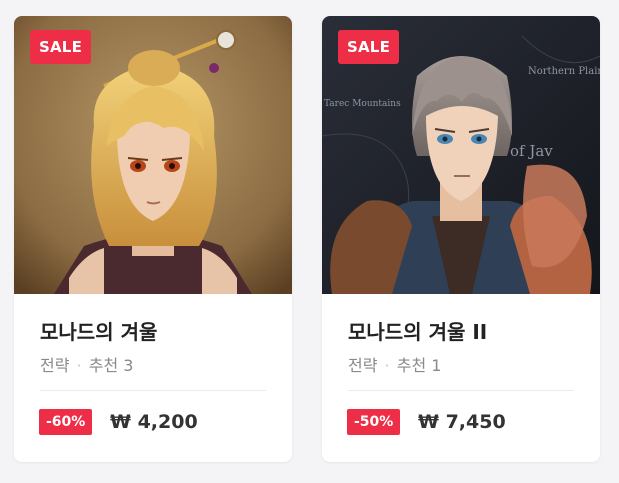  What do you see at coordinates (154, 422) in the screenshot?
I see `product-price: ₩ 4,200` at bounding box center [154, 422].